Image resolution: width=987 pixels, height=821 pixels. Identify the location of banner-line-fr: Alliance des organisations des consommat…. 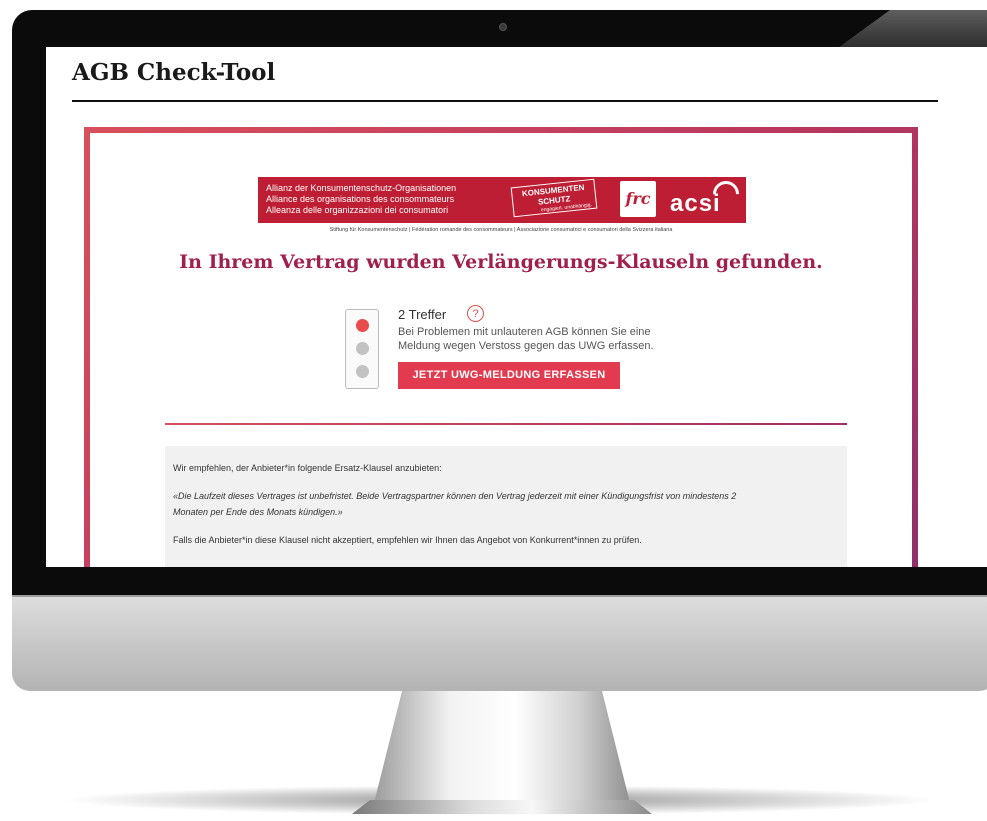
(360, 199).